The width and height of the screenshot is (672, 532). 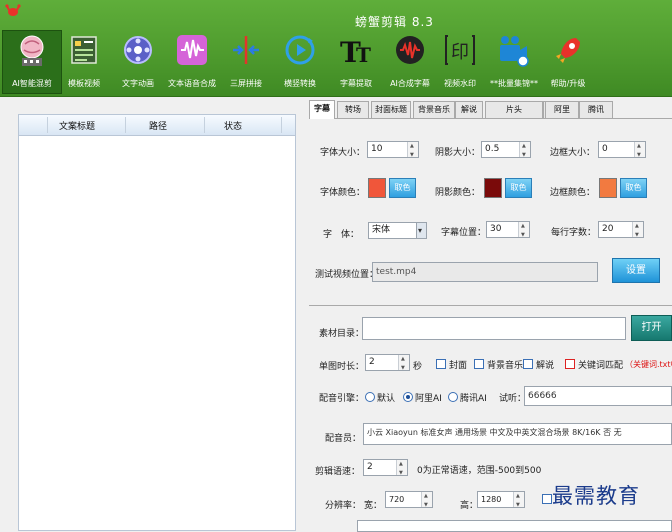 I want to click on duration-stepper: 2, so click(x=387, y=364).